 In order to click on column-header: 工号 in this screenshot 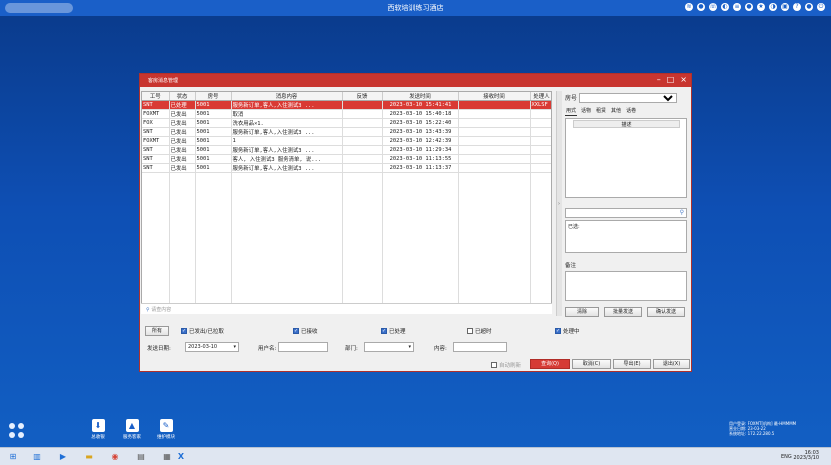, I will do `click(156, 96)`.